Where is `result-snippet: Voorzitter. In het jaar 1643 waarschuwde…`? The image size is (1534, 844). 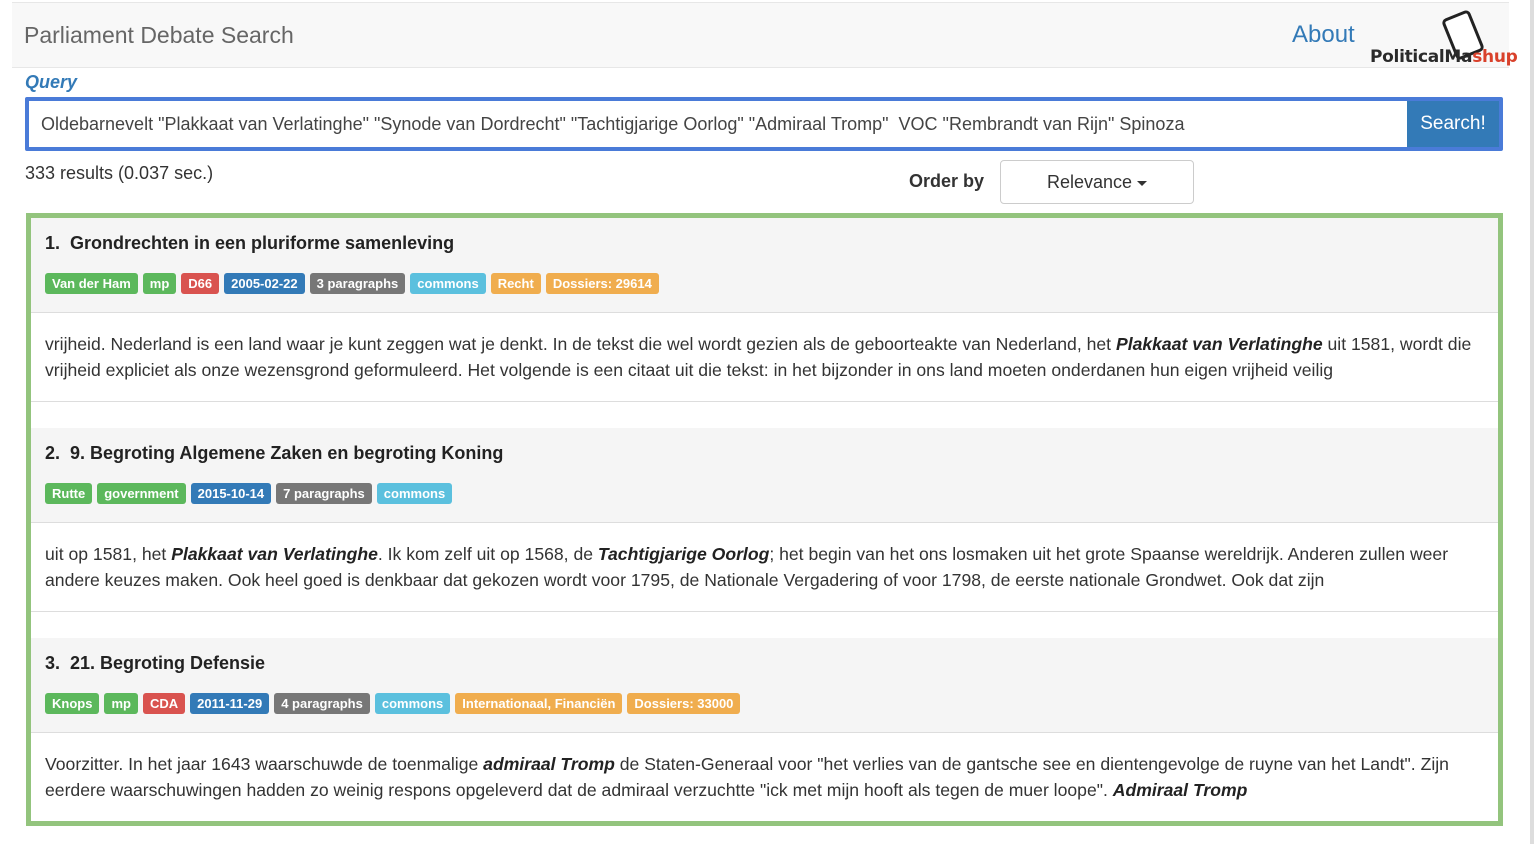 result-snippet: Voorzitter. In het jaar 1643 waarschuwde… is located at coordinates (760, 777).